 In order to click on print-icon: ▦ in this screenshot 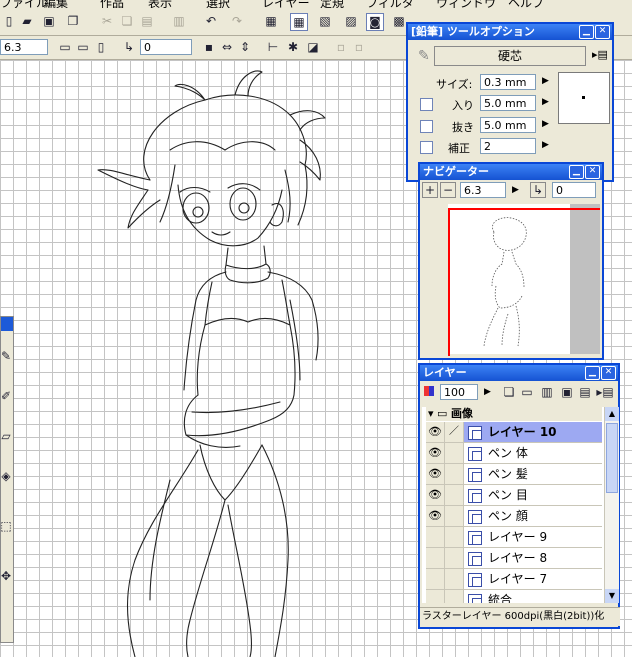, I will do `click(271, 21)`.